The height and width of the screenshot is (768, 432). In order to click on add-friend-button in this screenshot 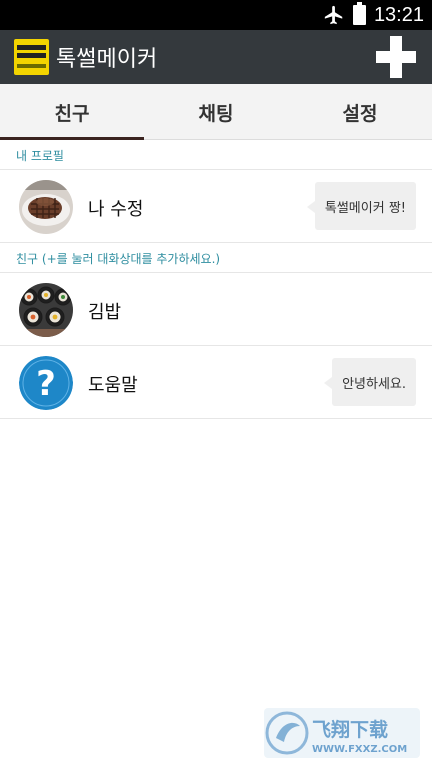, I will do `click(396, 57)`.